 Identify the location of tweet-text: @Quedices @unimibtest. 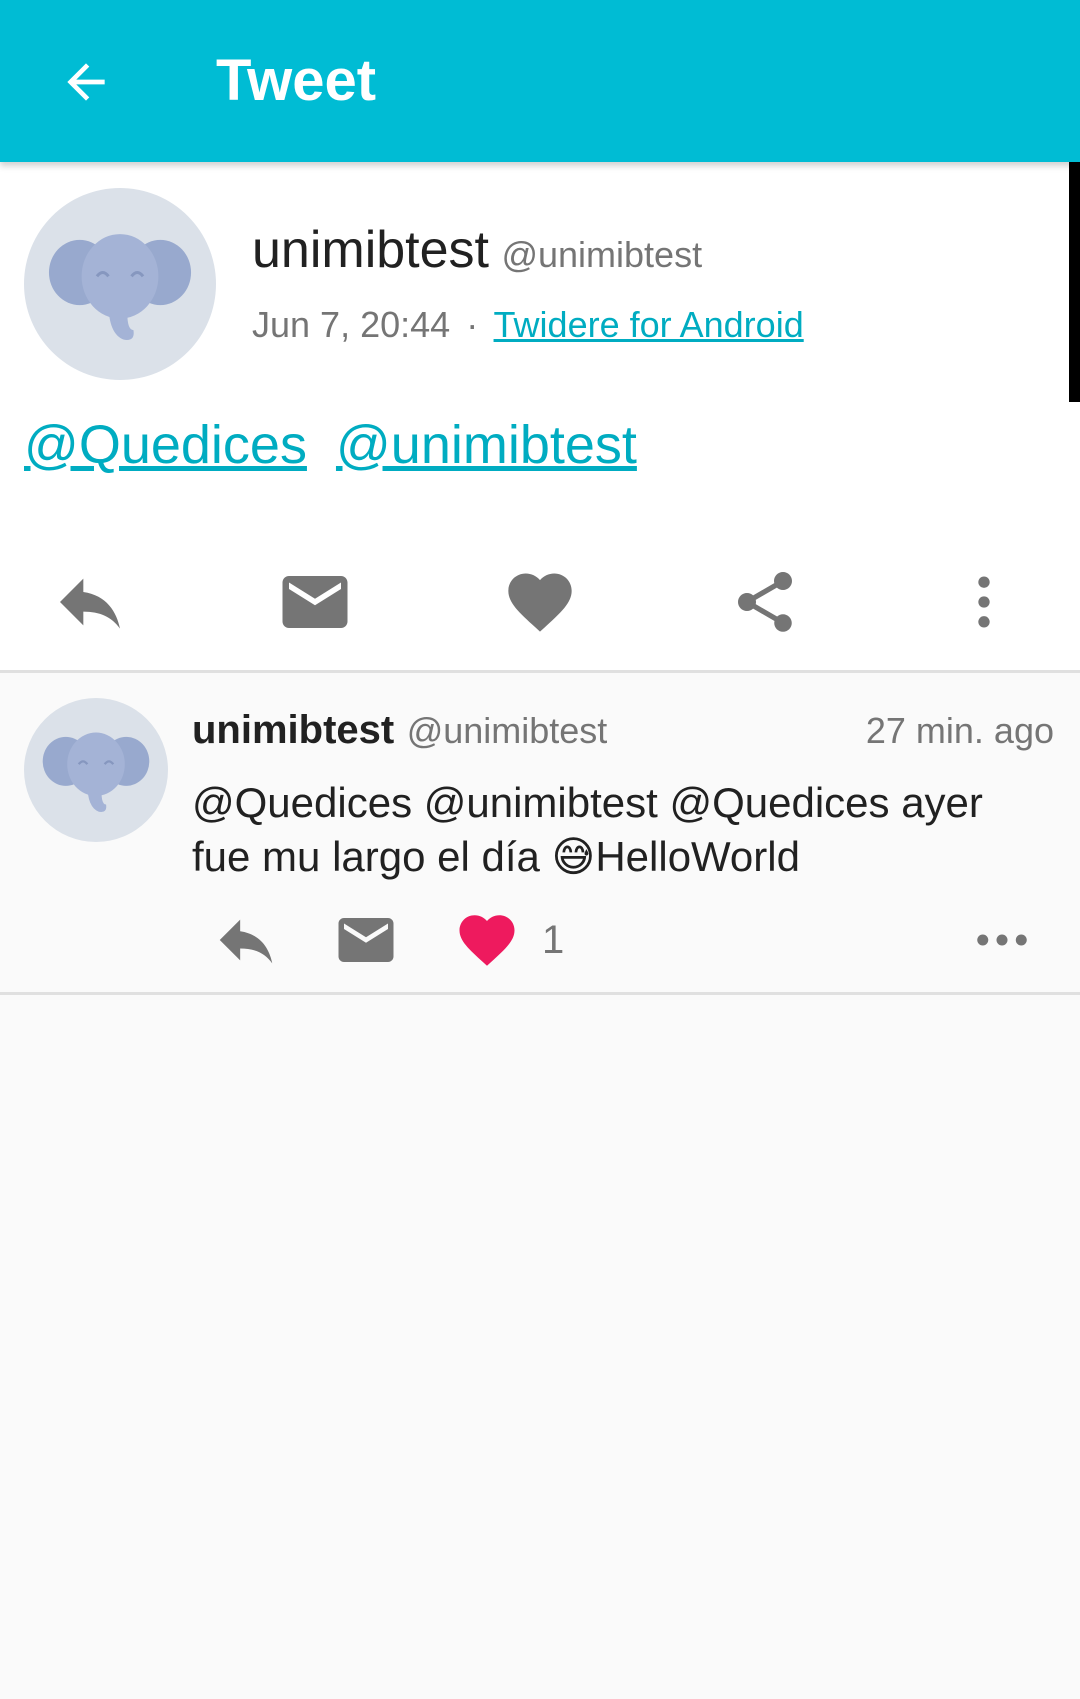
(337, 445).